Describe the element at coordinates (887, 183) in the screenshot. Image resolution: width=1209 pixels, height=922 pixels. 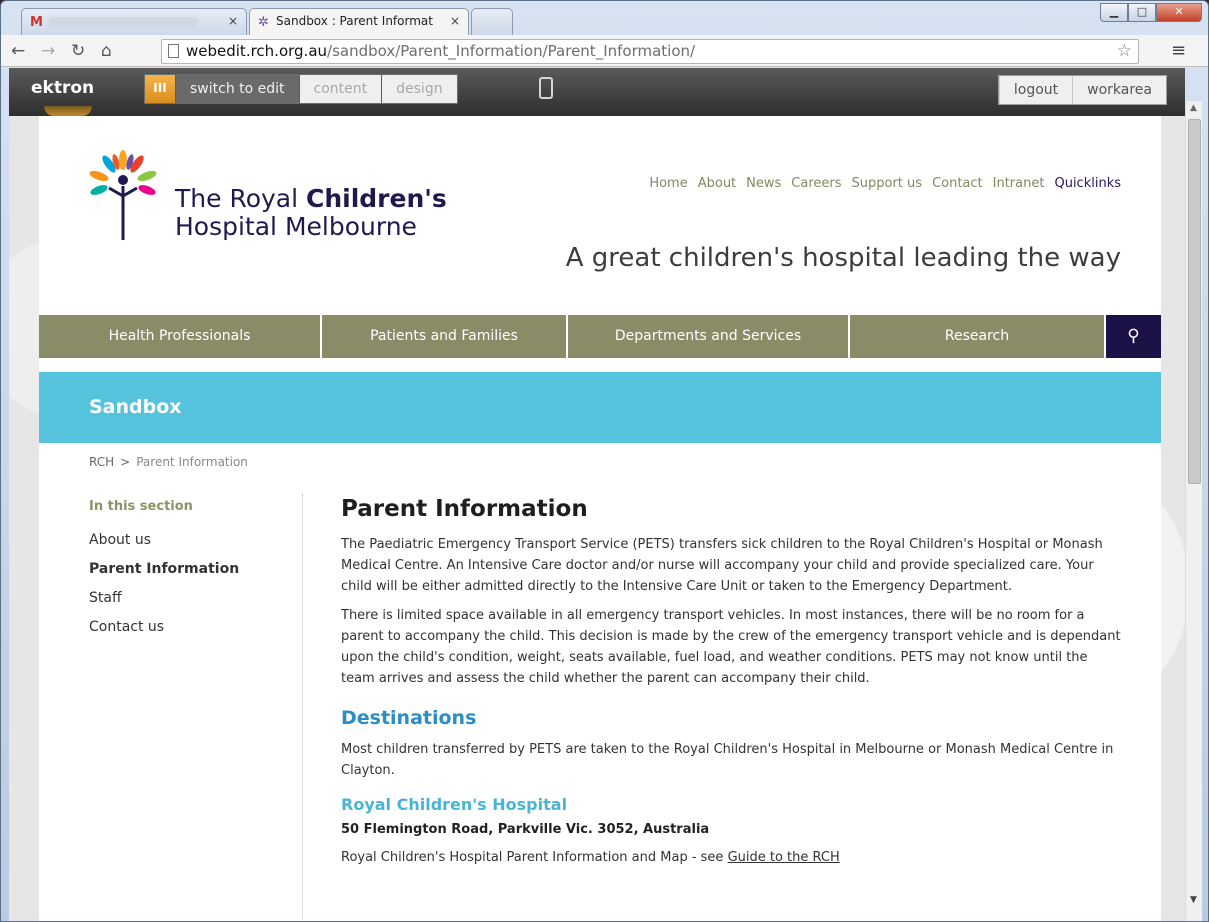
I see `topnav-support-us: Support us` at that location.